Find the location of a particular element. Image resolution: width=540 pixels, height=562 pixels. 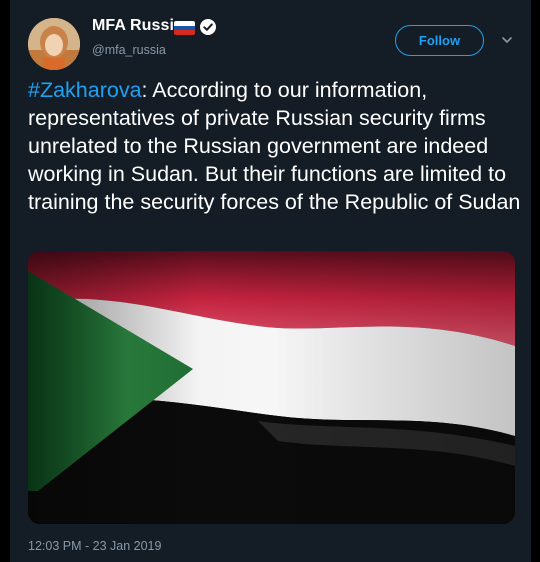

follow-button: Follow is located at coordinates (439, 40).